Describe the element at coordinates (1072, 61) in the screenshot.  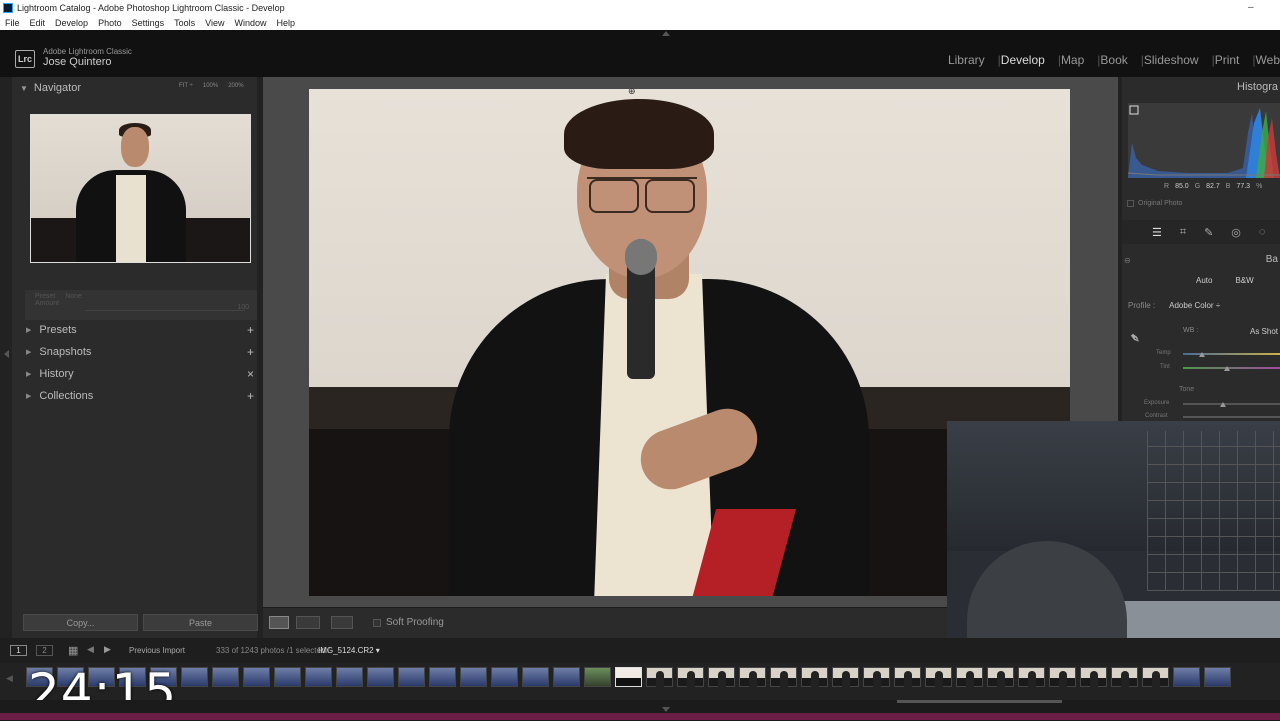
I see `module-map: Map` at that location.